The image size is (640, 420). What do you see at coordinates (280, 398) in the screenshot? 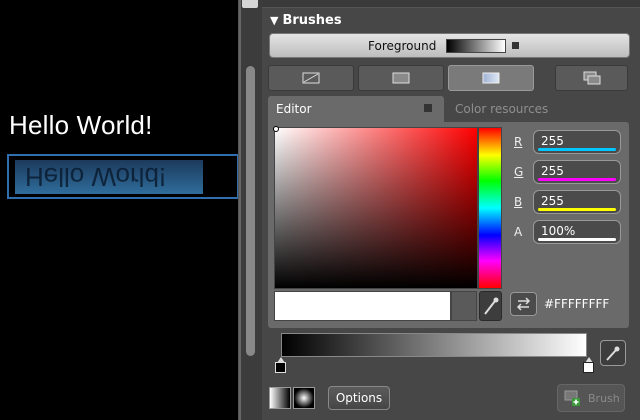
I see `linear-gradient-button` at bounding box center [280, 398].